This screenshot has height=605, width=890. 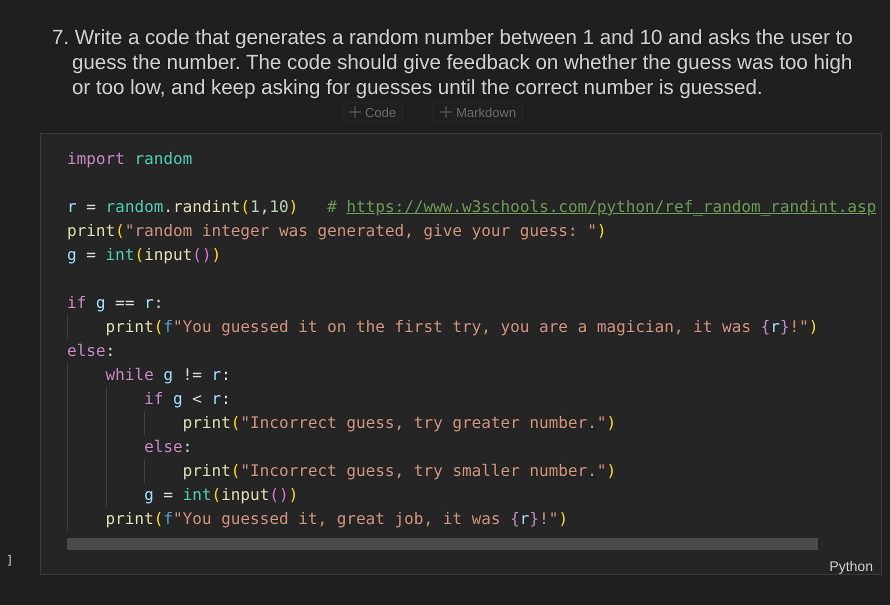 What do you see at coordinates (187, 398) in the screenshot?
I see `code-line: if g < r:` at bounding box center [187, 398].